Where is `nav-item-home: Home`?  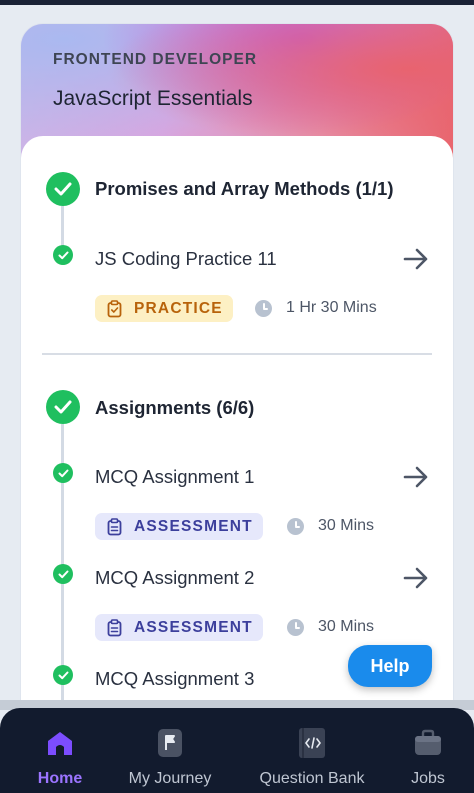
nav-item-home: Home is located at coordinates (60, 750).